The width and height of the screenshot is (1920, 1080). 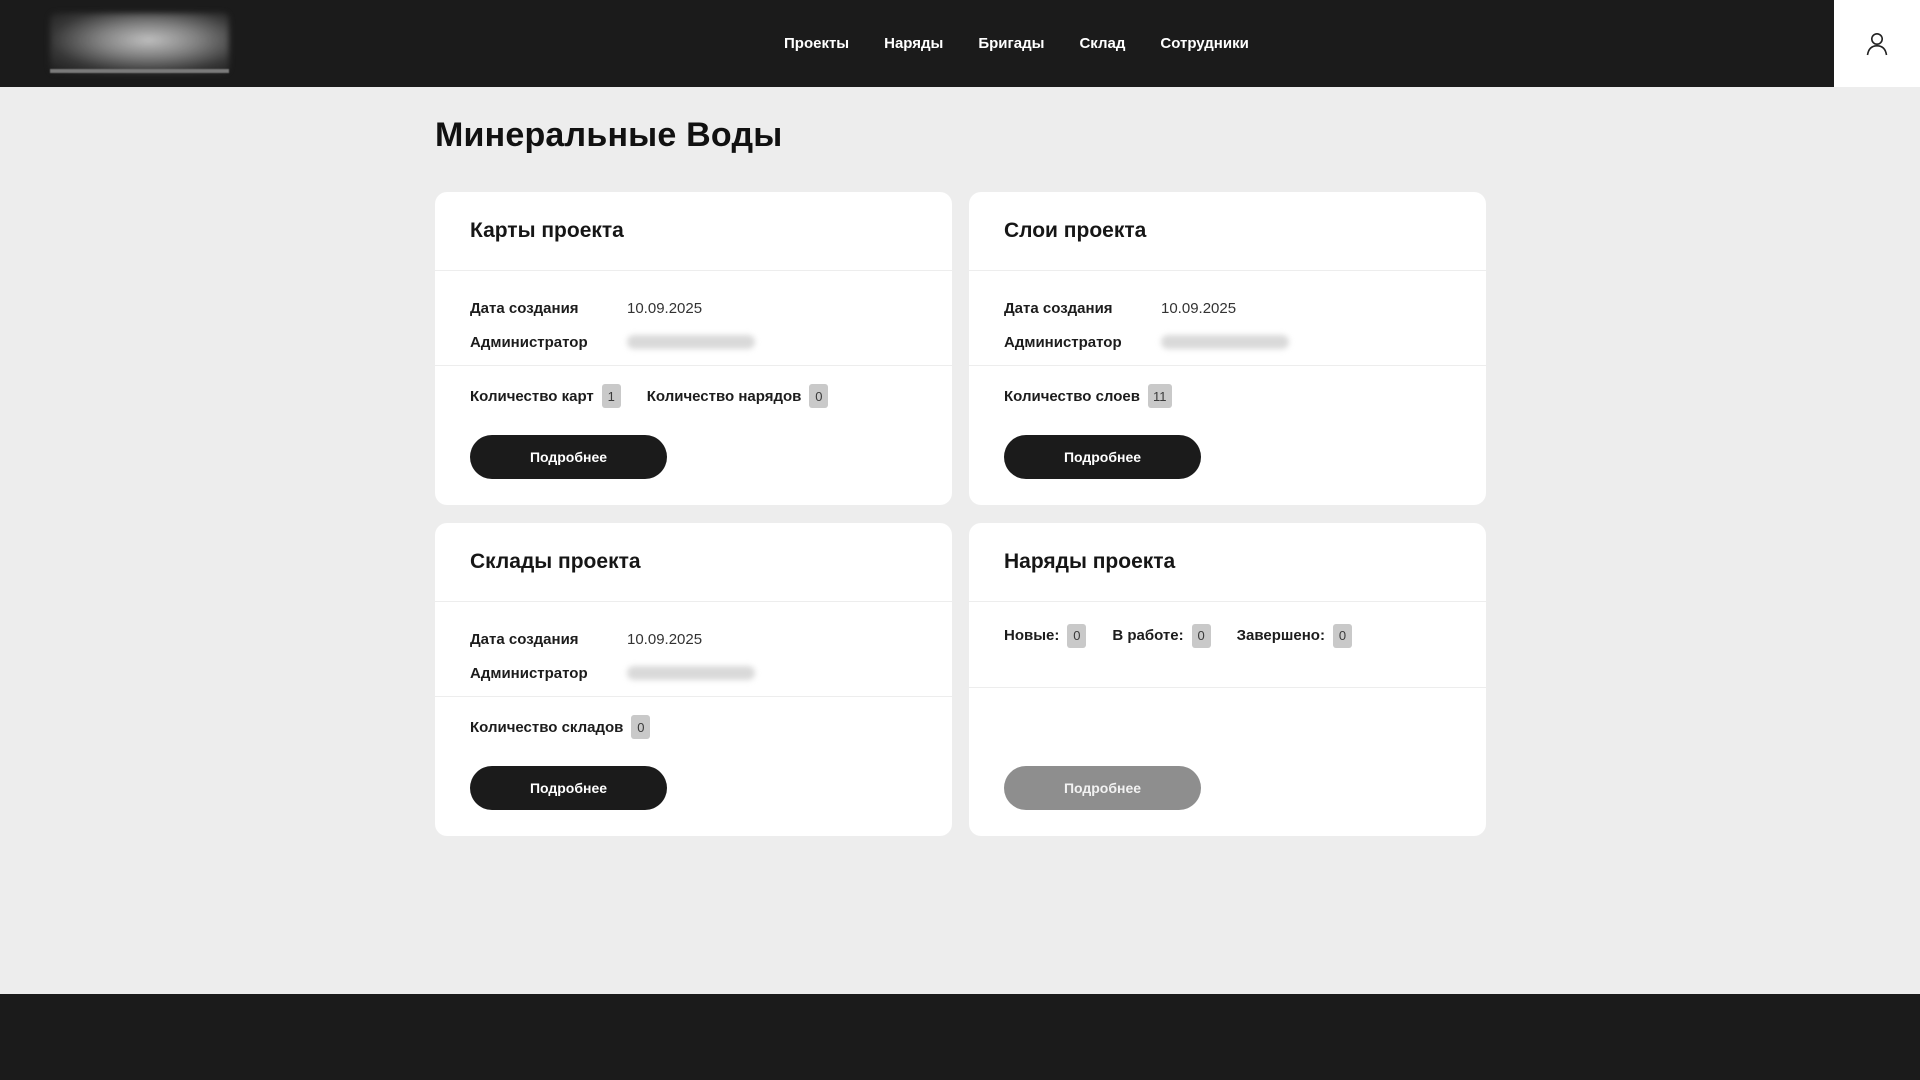 What do you see at coordinates (960, 1037) in the screenshot?
I see `page-footer` at bounding box center [960, 1037].